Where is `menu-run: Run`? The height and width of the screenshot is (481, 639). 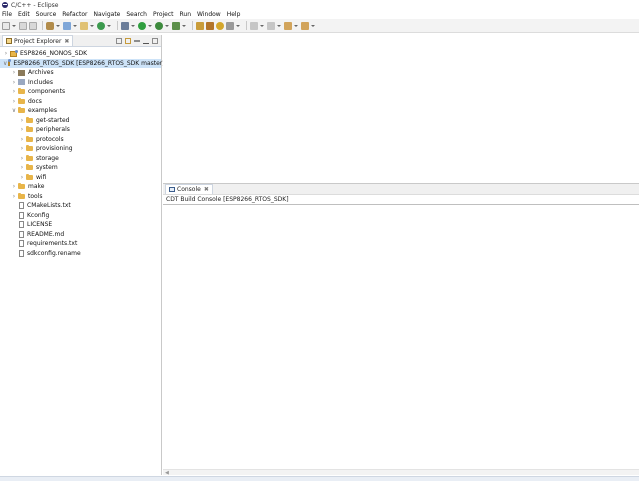
menu-run: Run is located at coordinates (186, 14).